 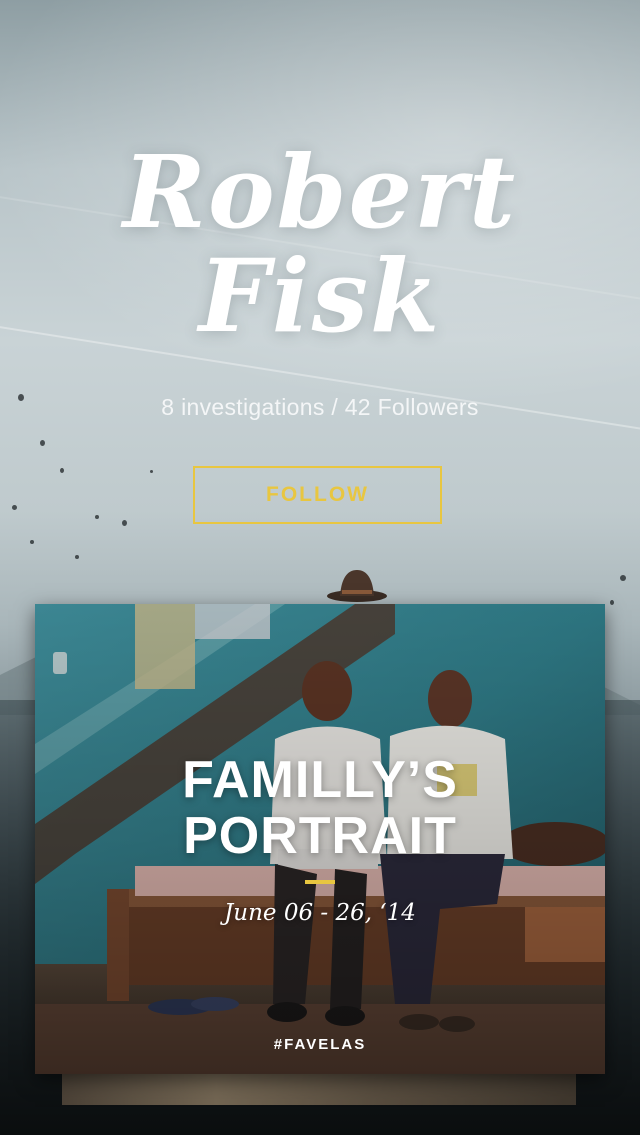 What do you see at coordinates (320, 913) in the screenshot?
I see `card-date: June 06 - 26, ‘14` at bounding box center [320, 913].